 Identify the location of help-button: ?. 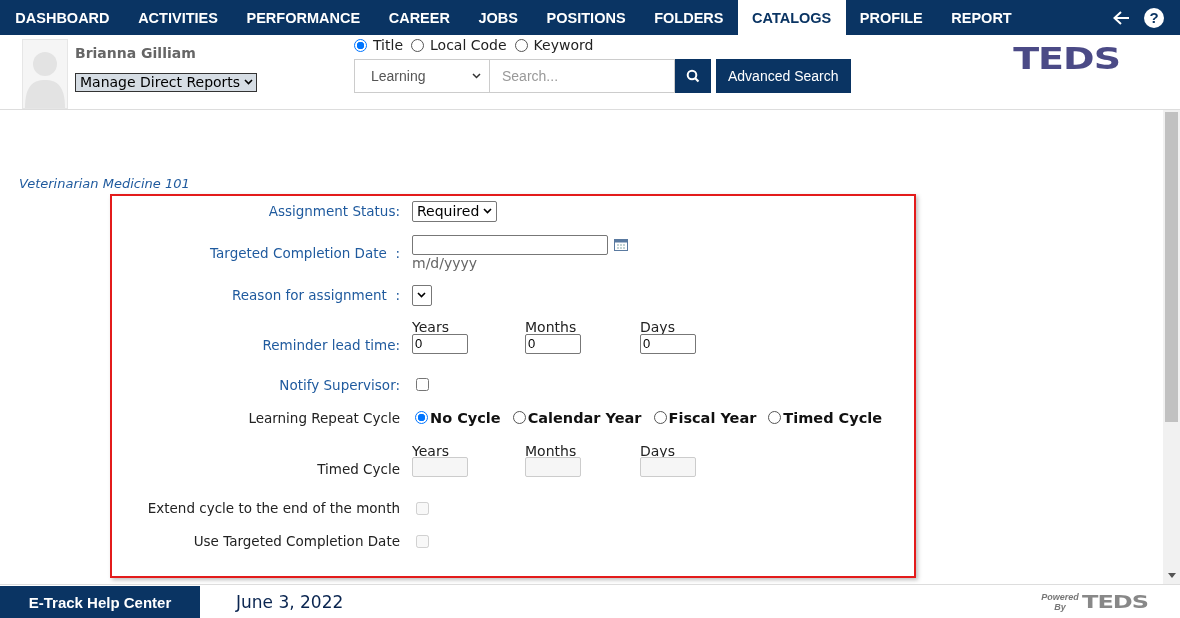
(1154, 17).